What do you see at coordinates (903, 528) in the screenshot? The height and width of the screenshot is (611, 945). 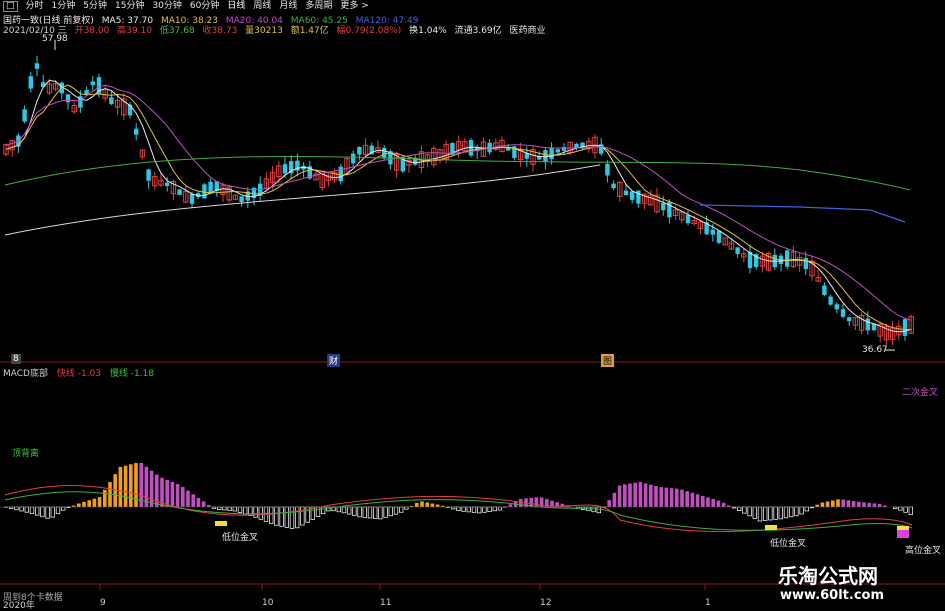 I see `high-cross-marker` at bounding box center [903, 528].